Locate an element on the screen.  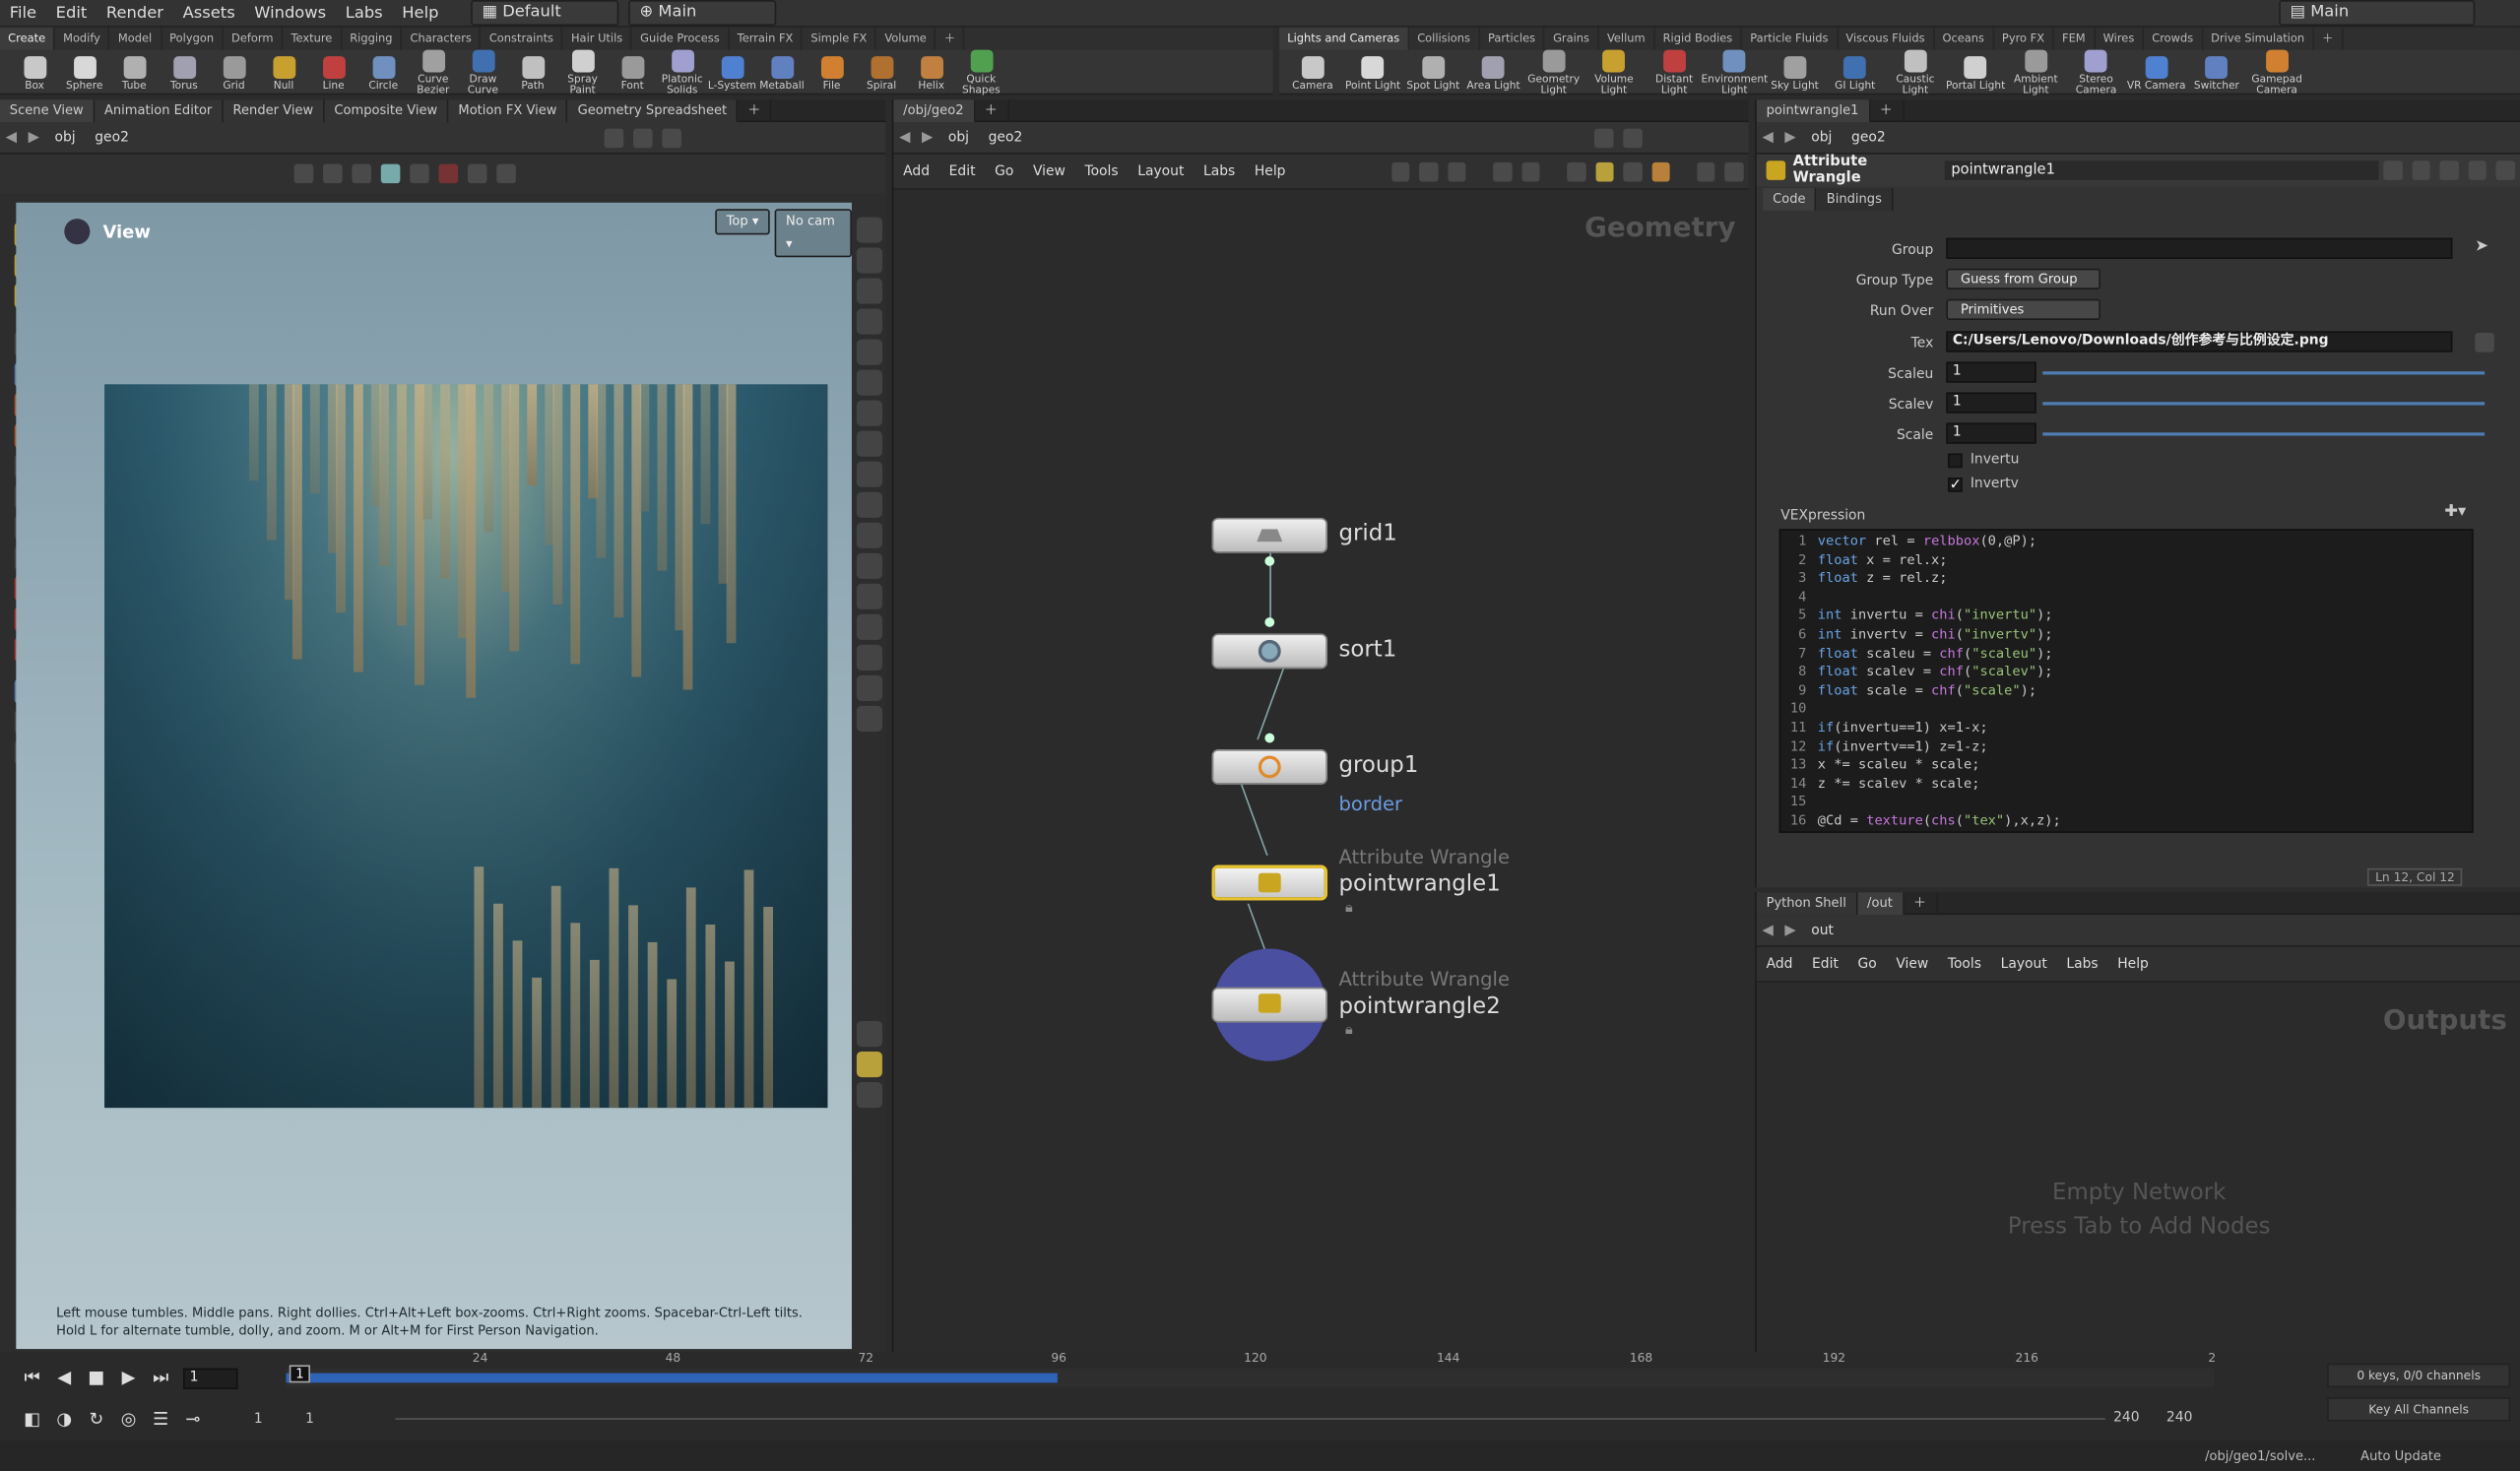
light-bulb-icon is located at coordinates (869, 352).